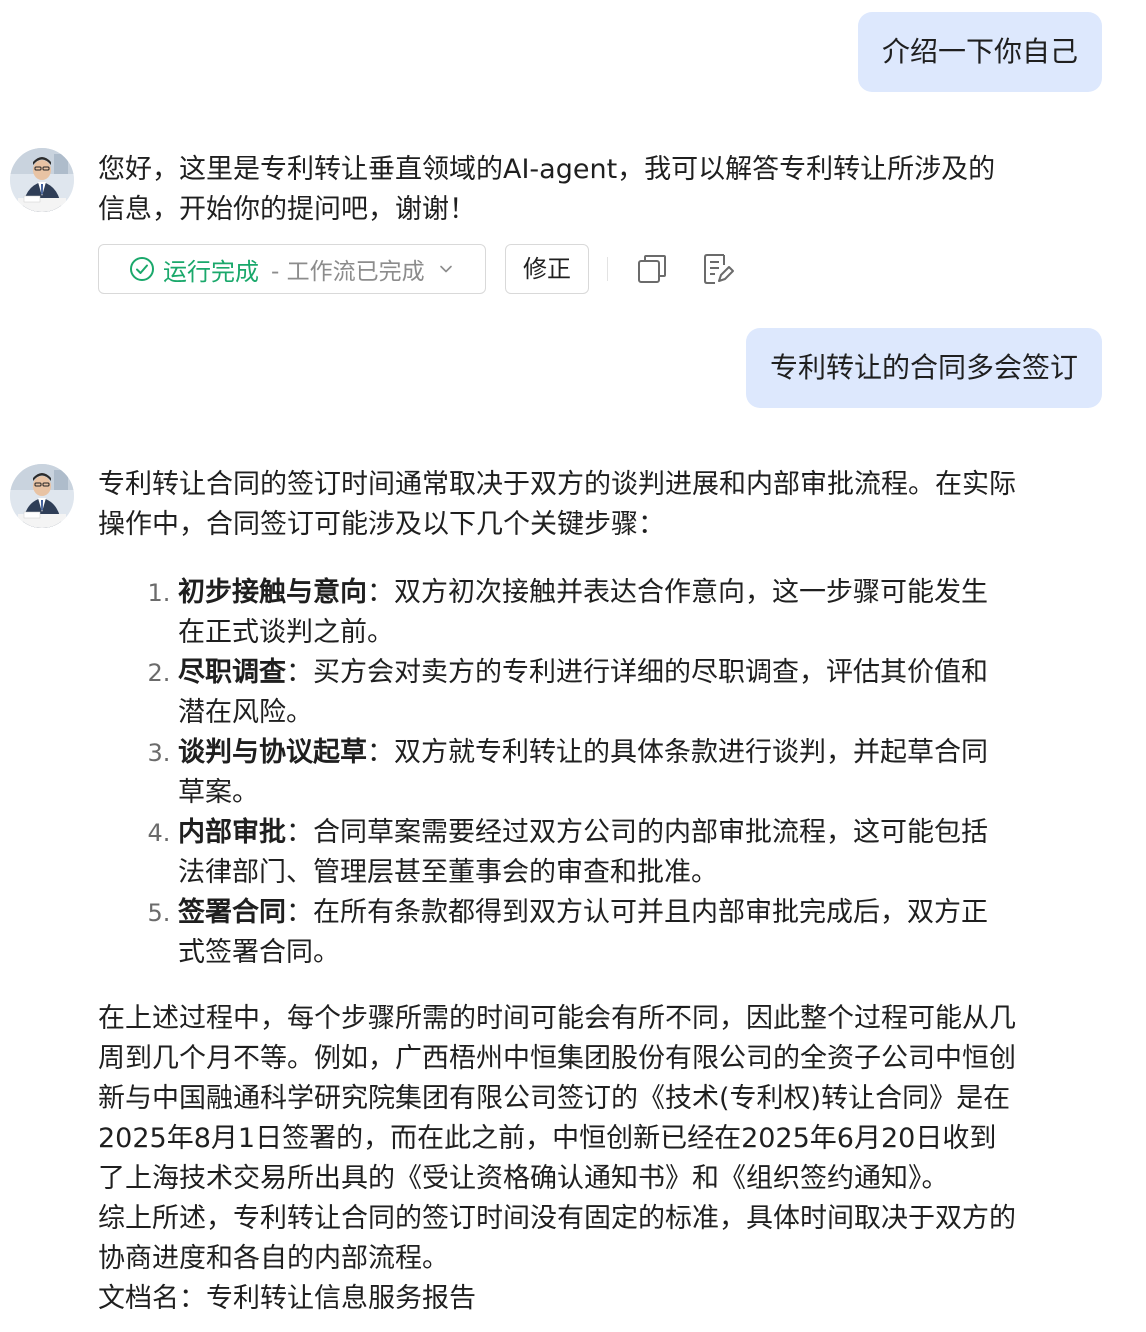 This screenshot has height=1332, width=1146. What do you see at coordinates (607, 269) in the screenshot?
I see `divider` at bounding box center [607, 269].